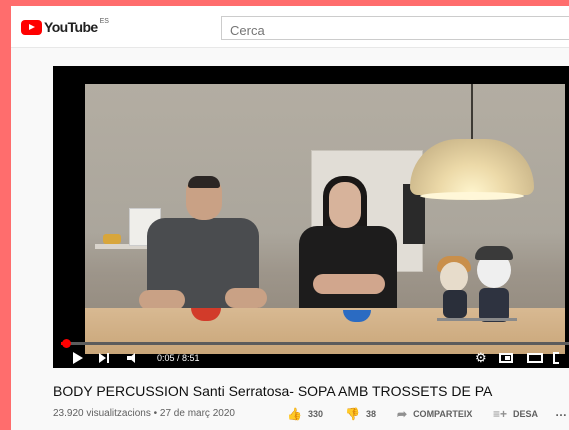  What do you see at coordinates (472, 196) in the screenshot?
I see `lamp-glow` at bounding box center [472, 196].